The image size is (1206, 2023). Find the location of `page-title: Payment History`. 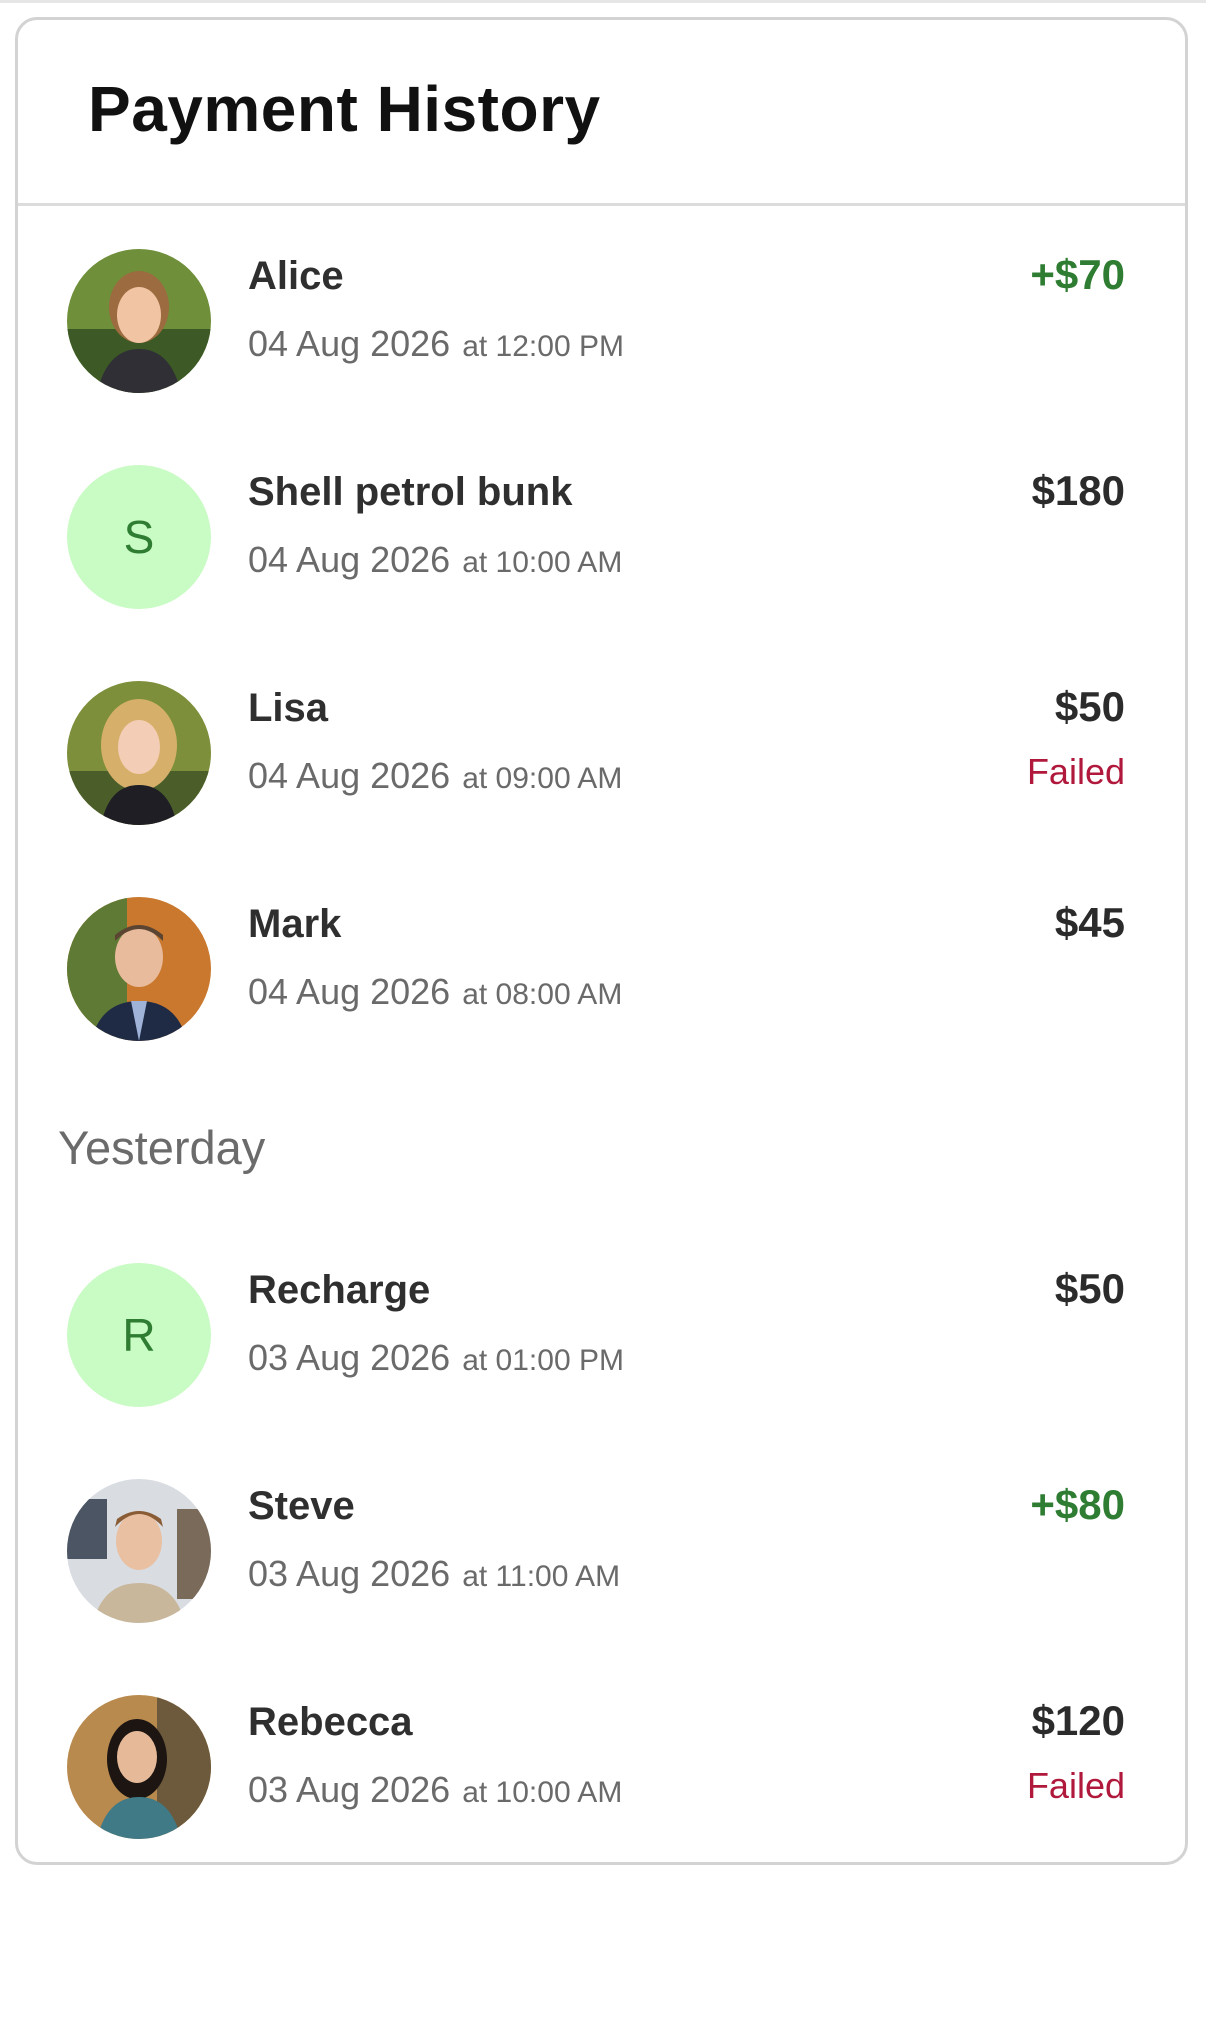

page-title: Payment History is located at coordinates (344, 109).